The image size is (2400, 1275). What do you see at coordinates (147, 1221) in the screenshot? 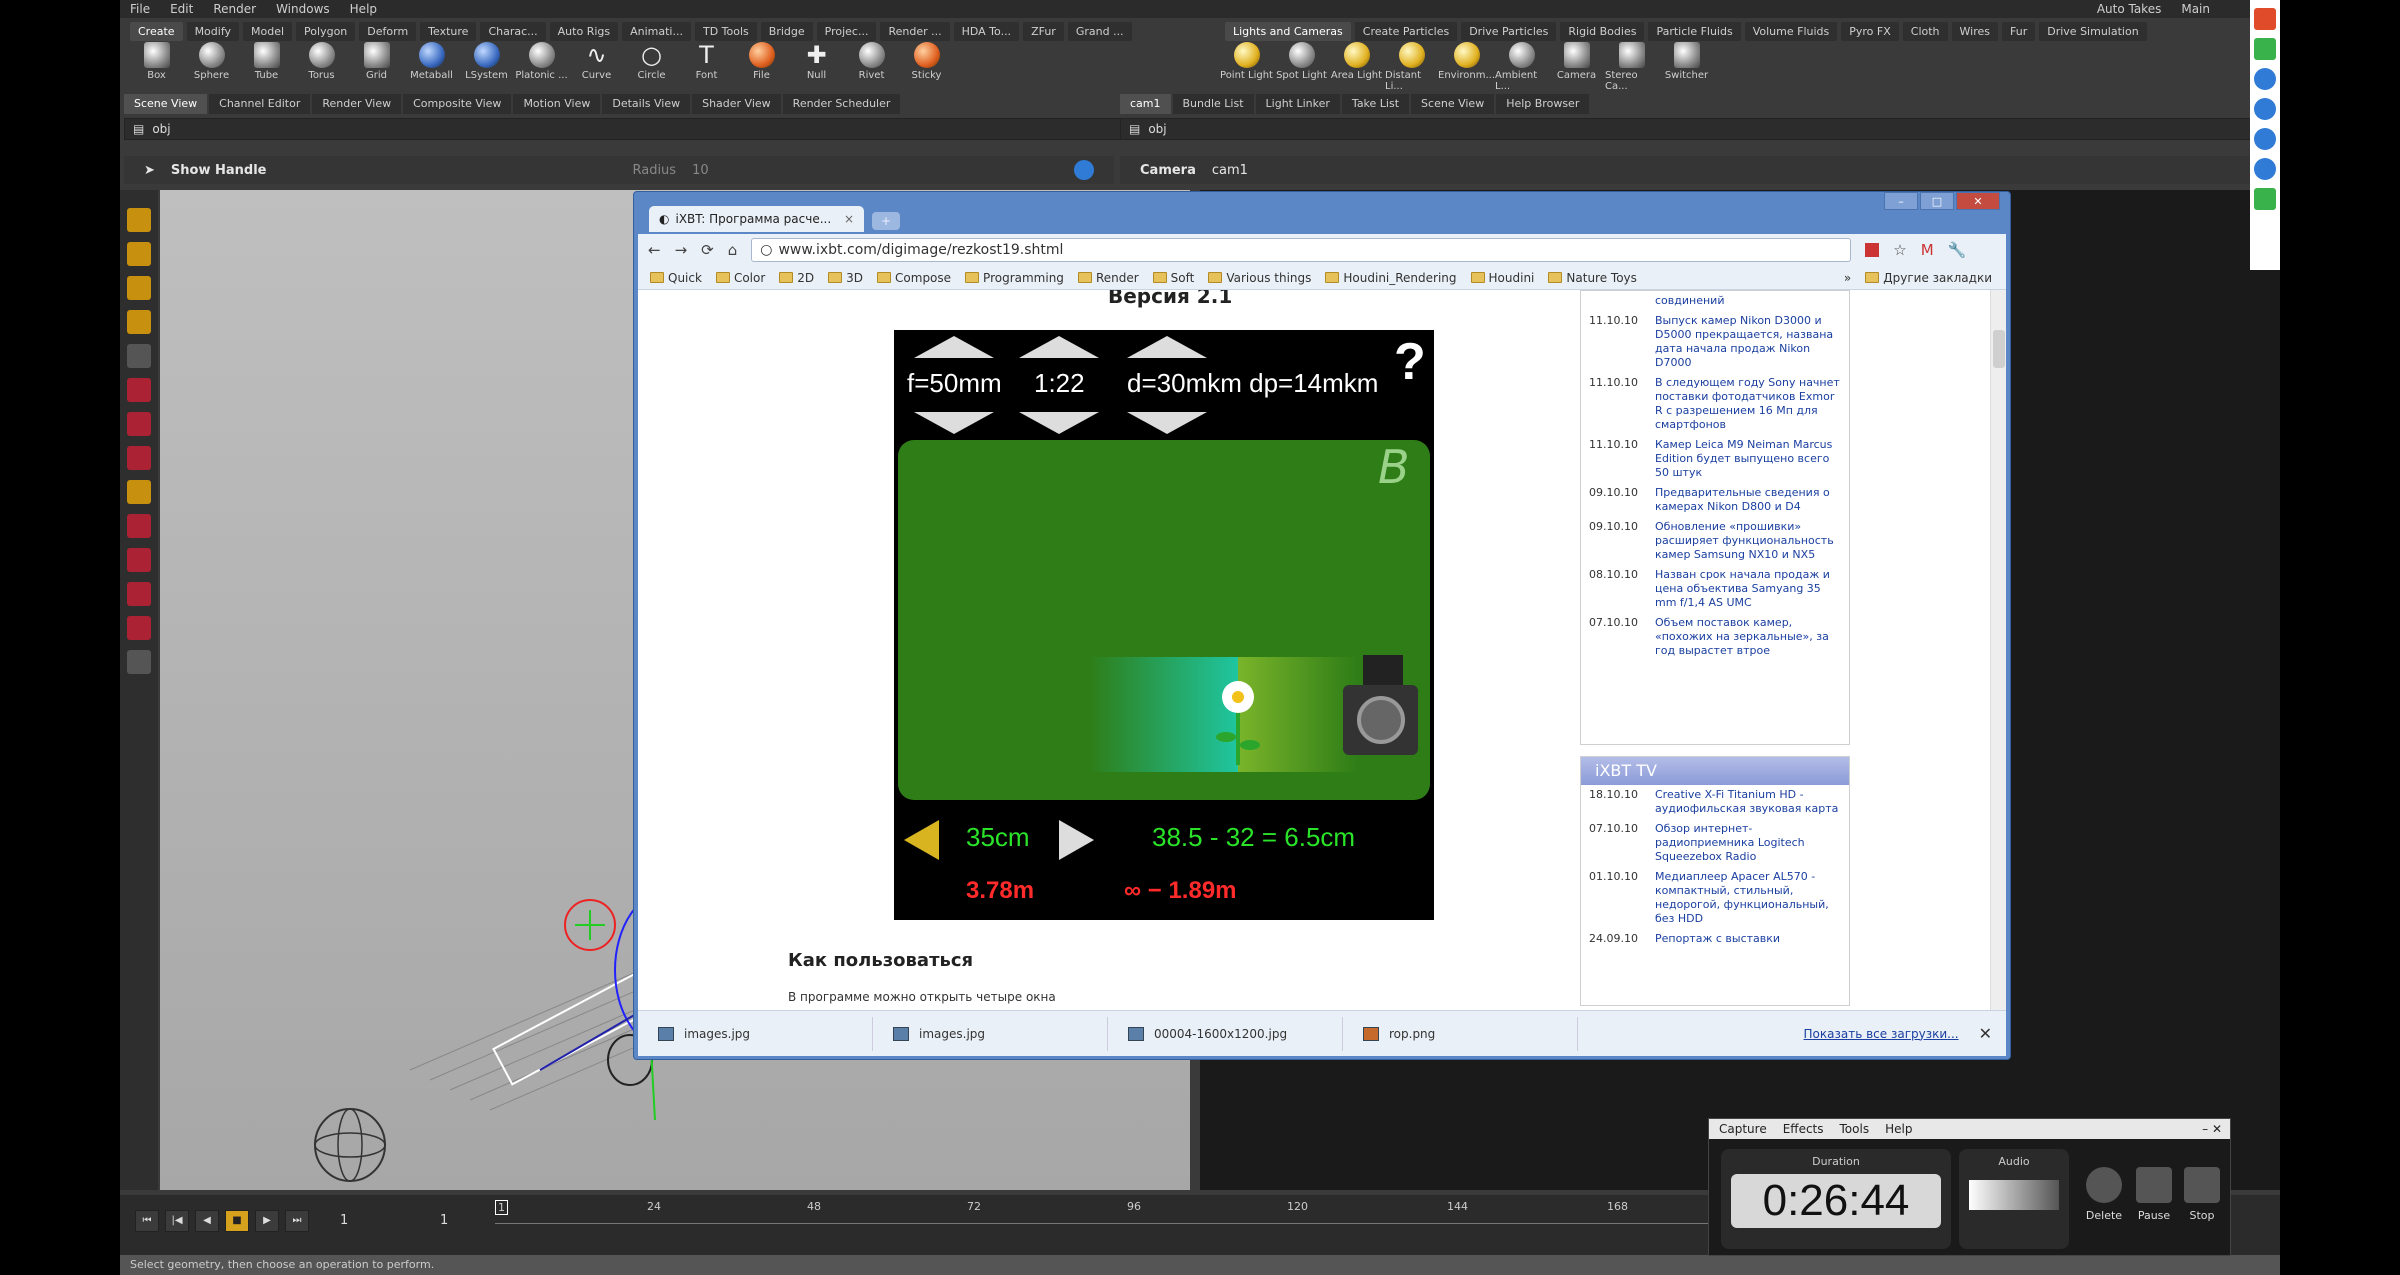
I see `jump-start-button: ⏮` at bounding box center [147, 1221].